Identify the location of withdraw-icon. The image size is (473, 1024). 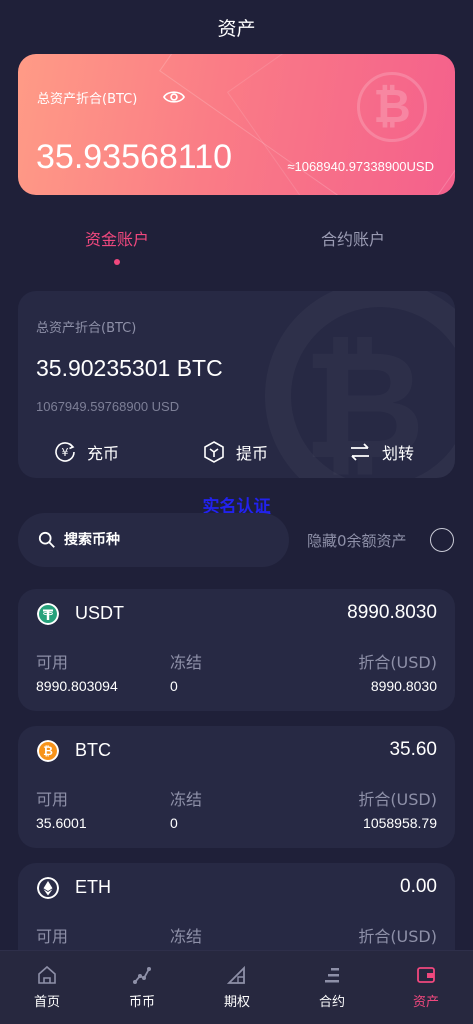
(214, 452).